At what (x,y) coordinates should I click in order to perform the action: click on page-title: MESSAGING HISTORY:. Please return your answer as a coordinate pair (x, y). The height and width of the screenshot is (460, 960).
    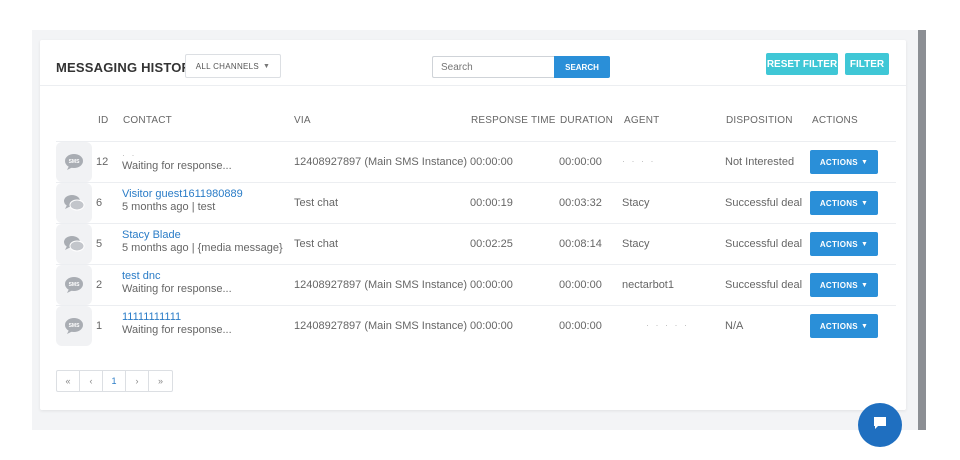
    Looking at the image, I should click on (130, 67).